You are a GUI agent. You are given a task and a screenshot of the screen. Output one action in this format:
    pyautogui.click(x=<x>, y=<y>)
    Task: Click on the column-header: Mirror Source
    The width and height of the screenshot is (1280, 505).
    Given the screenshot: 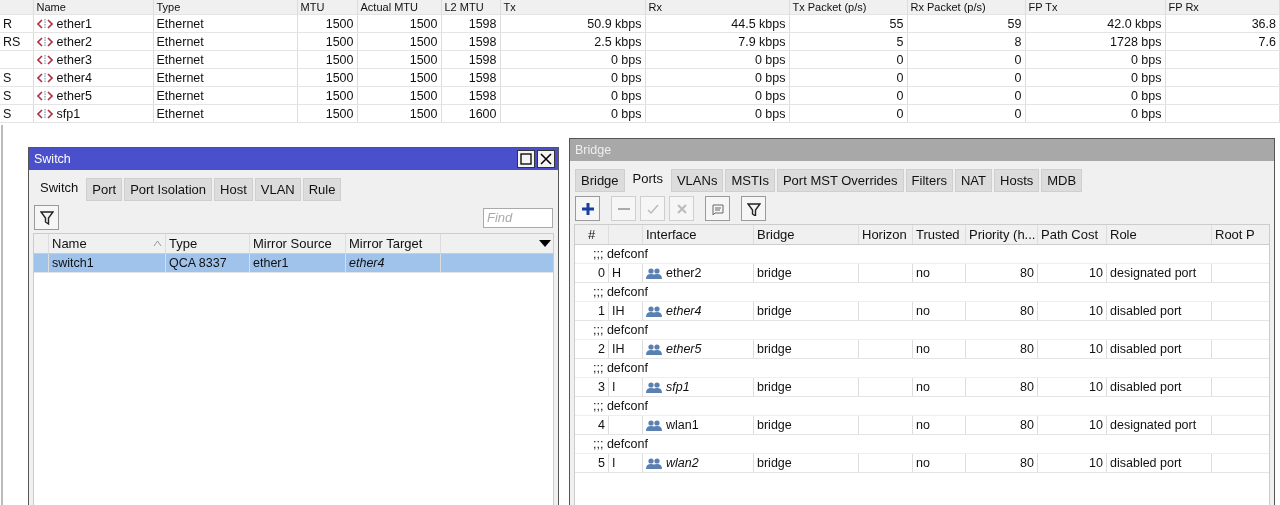 What is the action you would take?
    pyautogui.click(x=298, y=243)
    